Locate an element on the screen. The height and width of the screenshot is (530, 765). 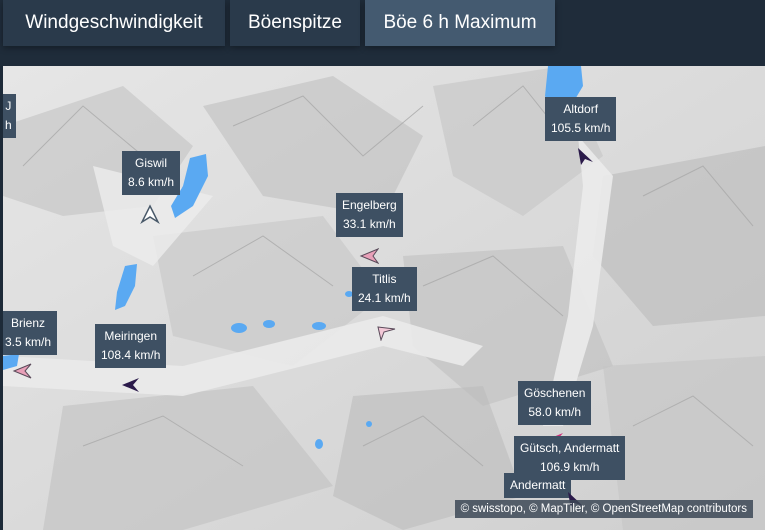
tab-boenspitze: Böenspitze is located at coordinates (295, 23).